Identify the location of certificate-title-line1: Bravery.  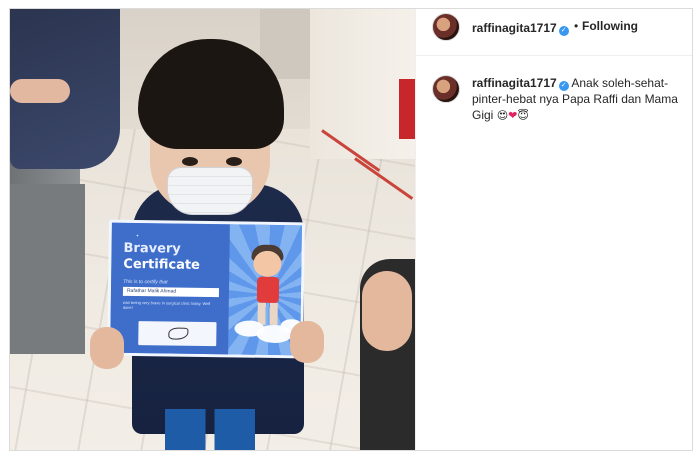
(152, 248).